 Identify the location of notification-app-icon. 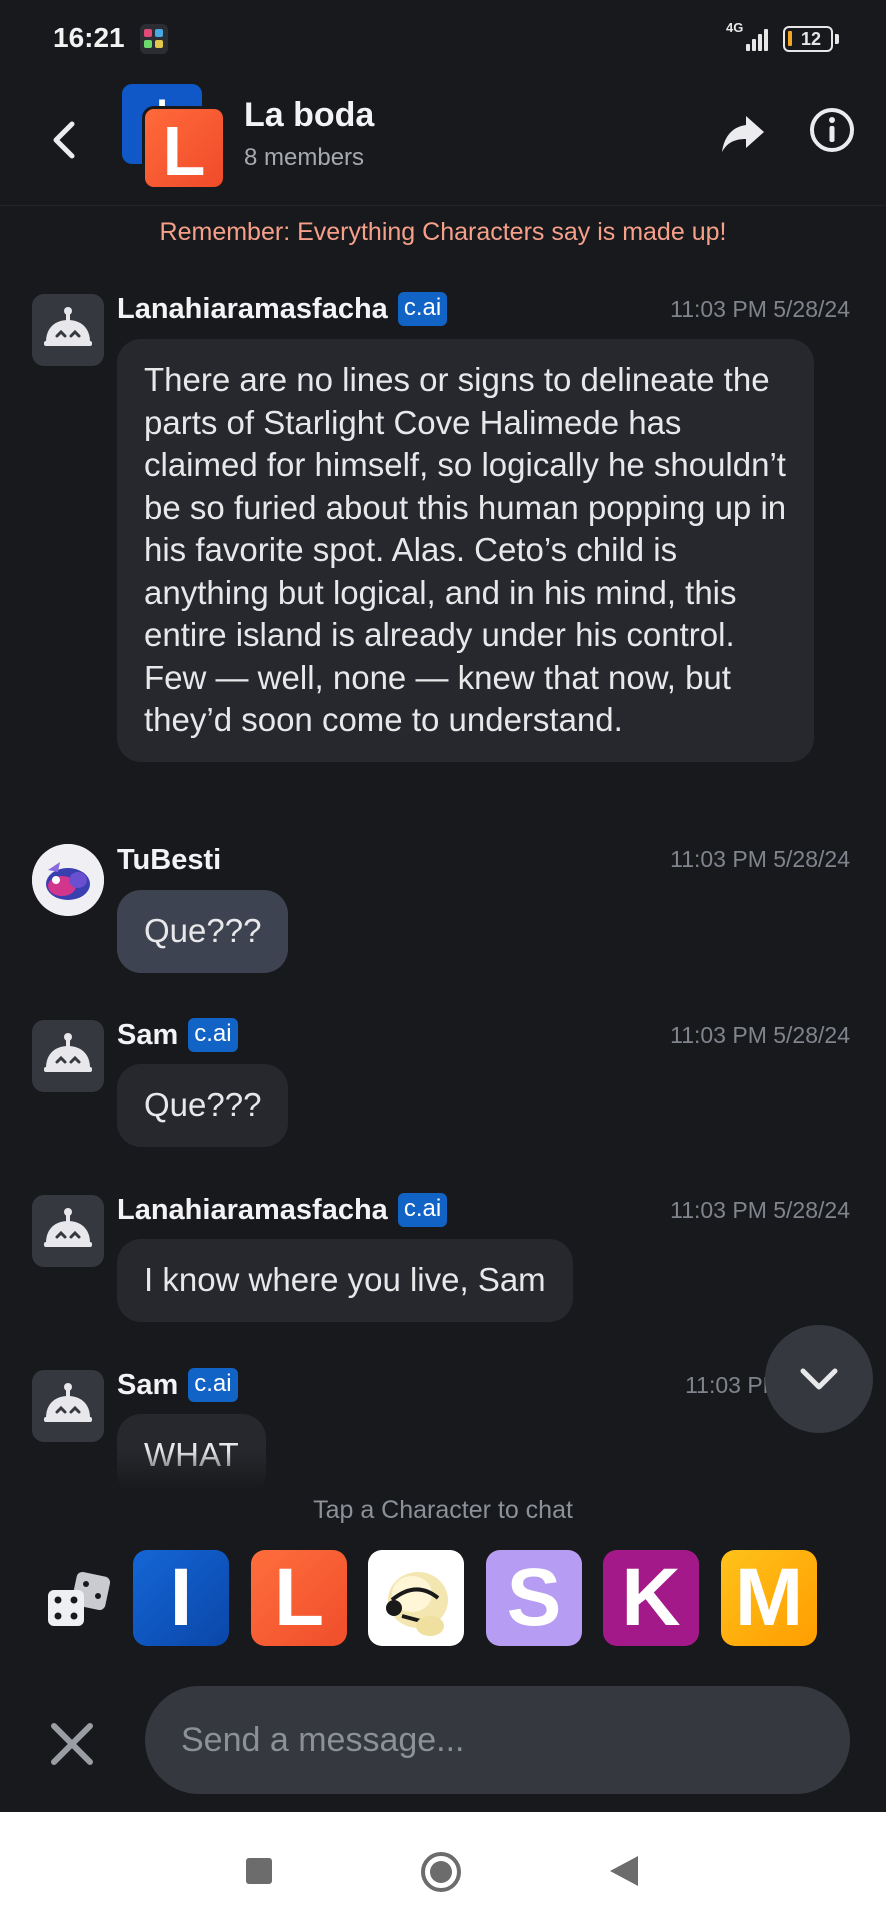
(154, 39).